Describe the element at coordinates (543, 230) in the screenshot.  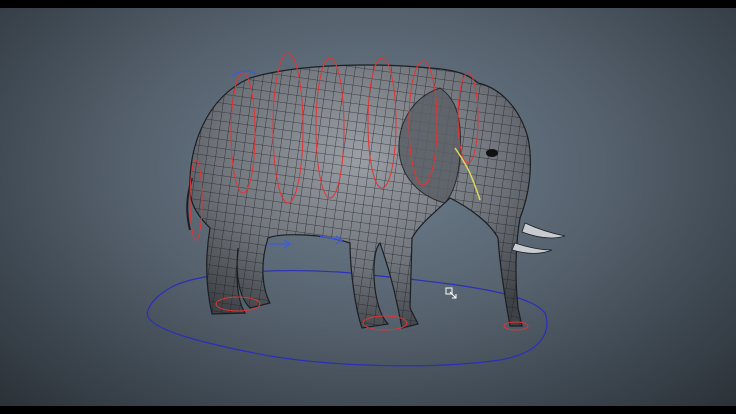
I see `elephant-tusk-right` at that location.